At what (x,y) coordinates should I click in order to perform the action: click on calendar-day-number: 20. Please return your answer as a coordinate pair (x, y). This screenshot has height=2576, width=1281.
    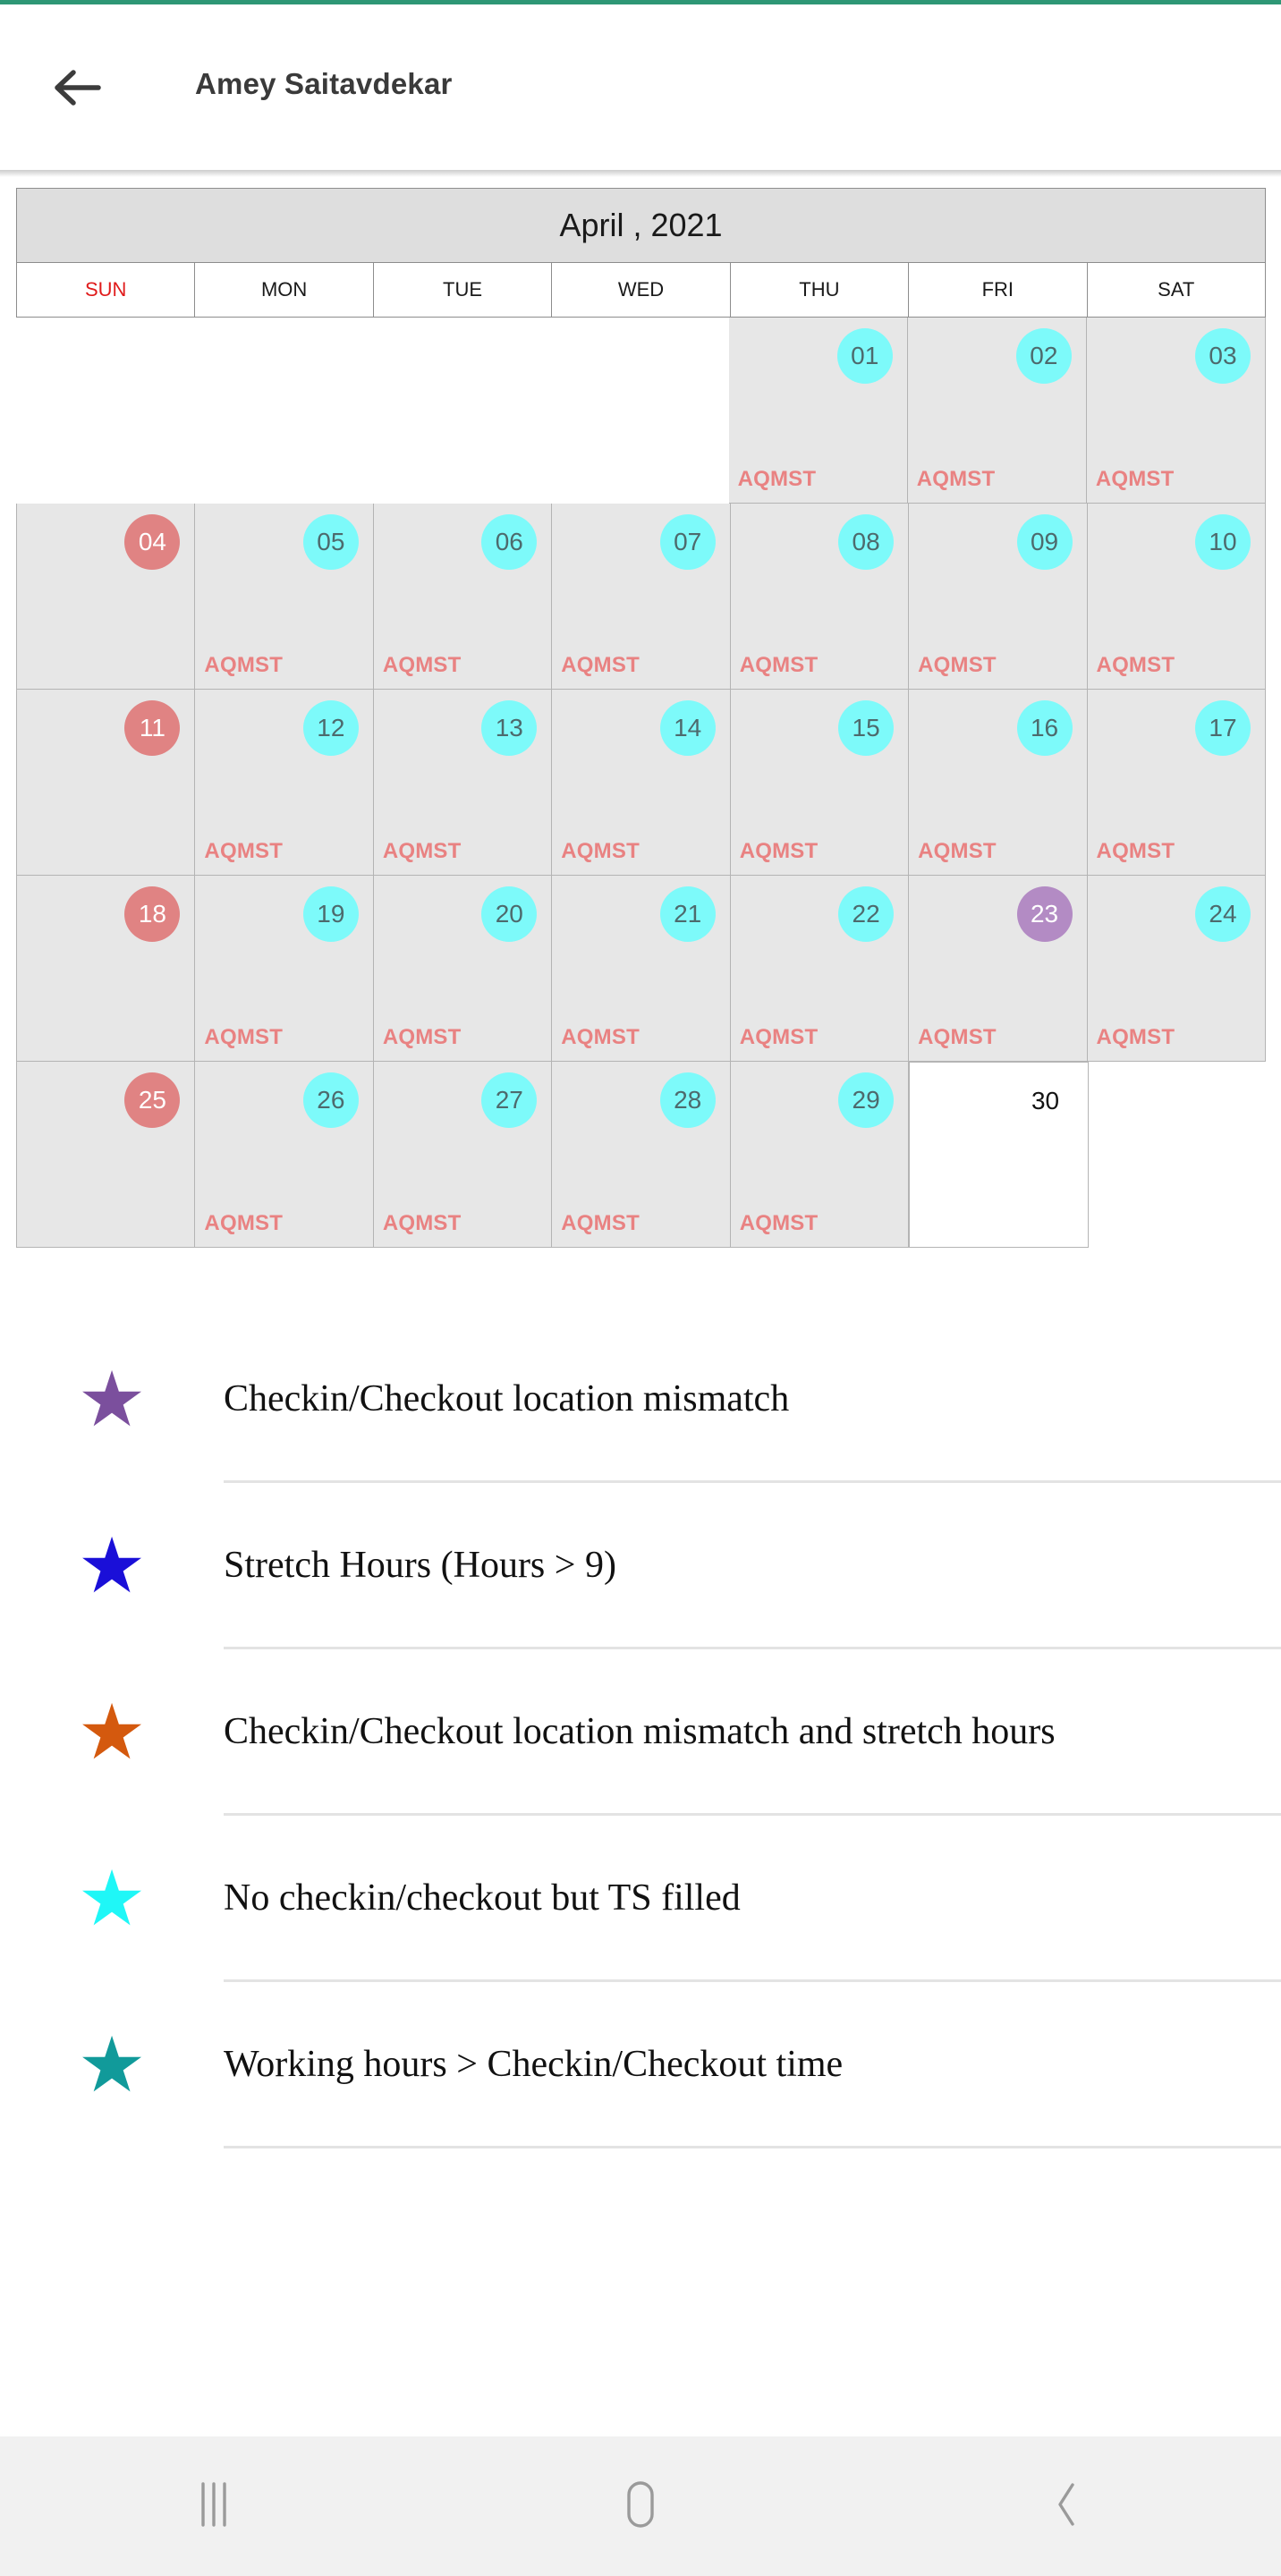
    Looking at the image, I should click on (509, 914).